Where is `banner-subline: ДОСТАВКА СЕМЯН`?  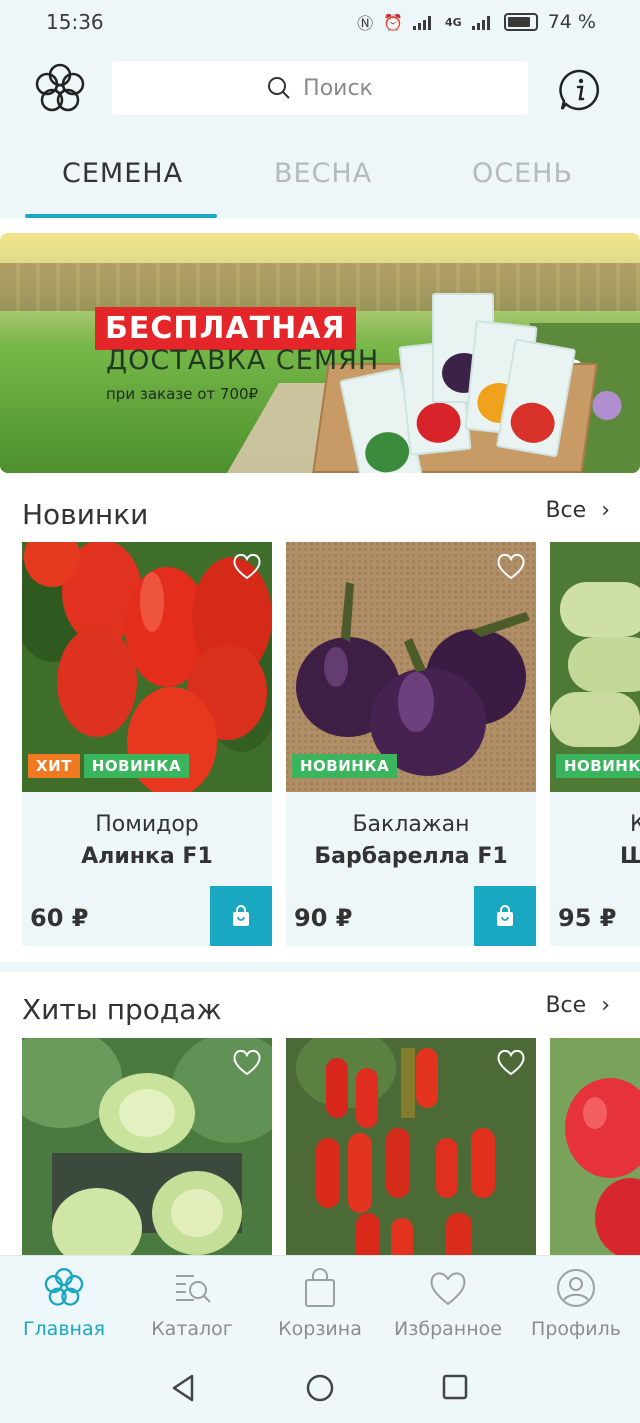 banner-subline: ДОСТАВКА СЕМЯН is located at coordinates (243, 360).